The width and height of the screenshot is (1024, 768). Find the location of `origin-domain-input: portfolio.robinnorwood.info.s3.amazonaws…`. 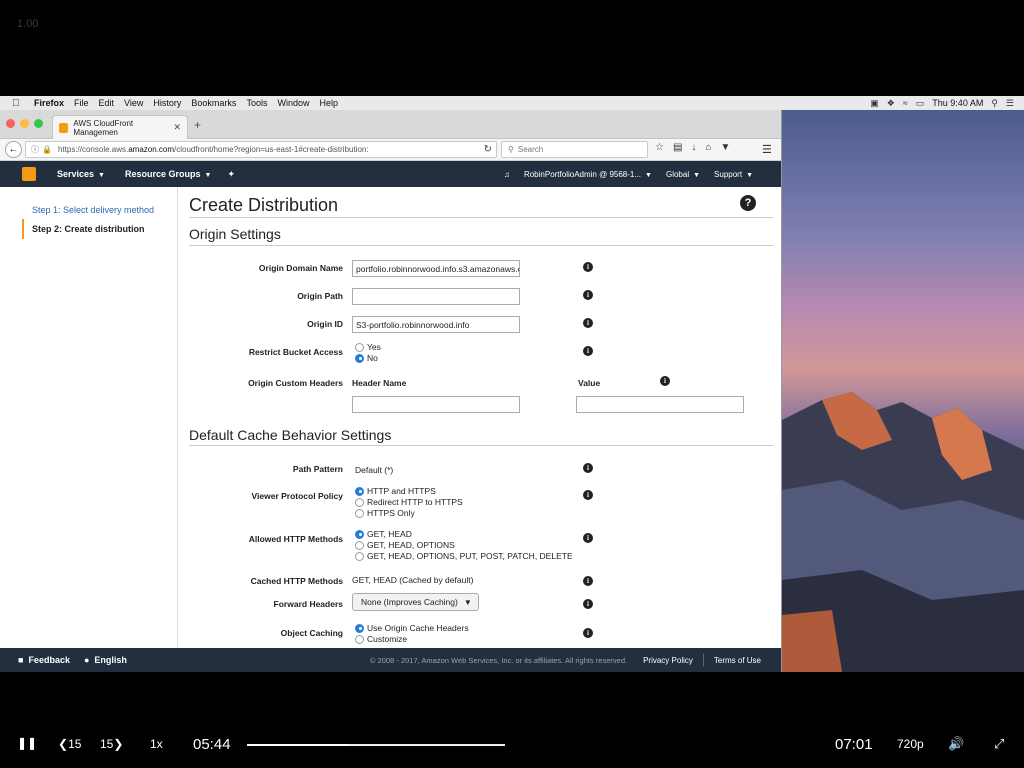

origin-domain-input: portfolio.robinnorwood.info.s3.amazonaws… is located at coordinates (436, 268).